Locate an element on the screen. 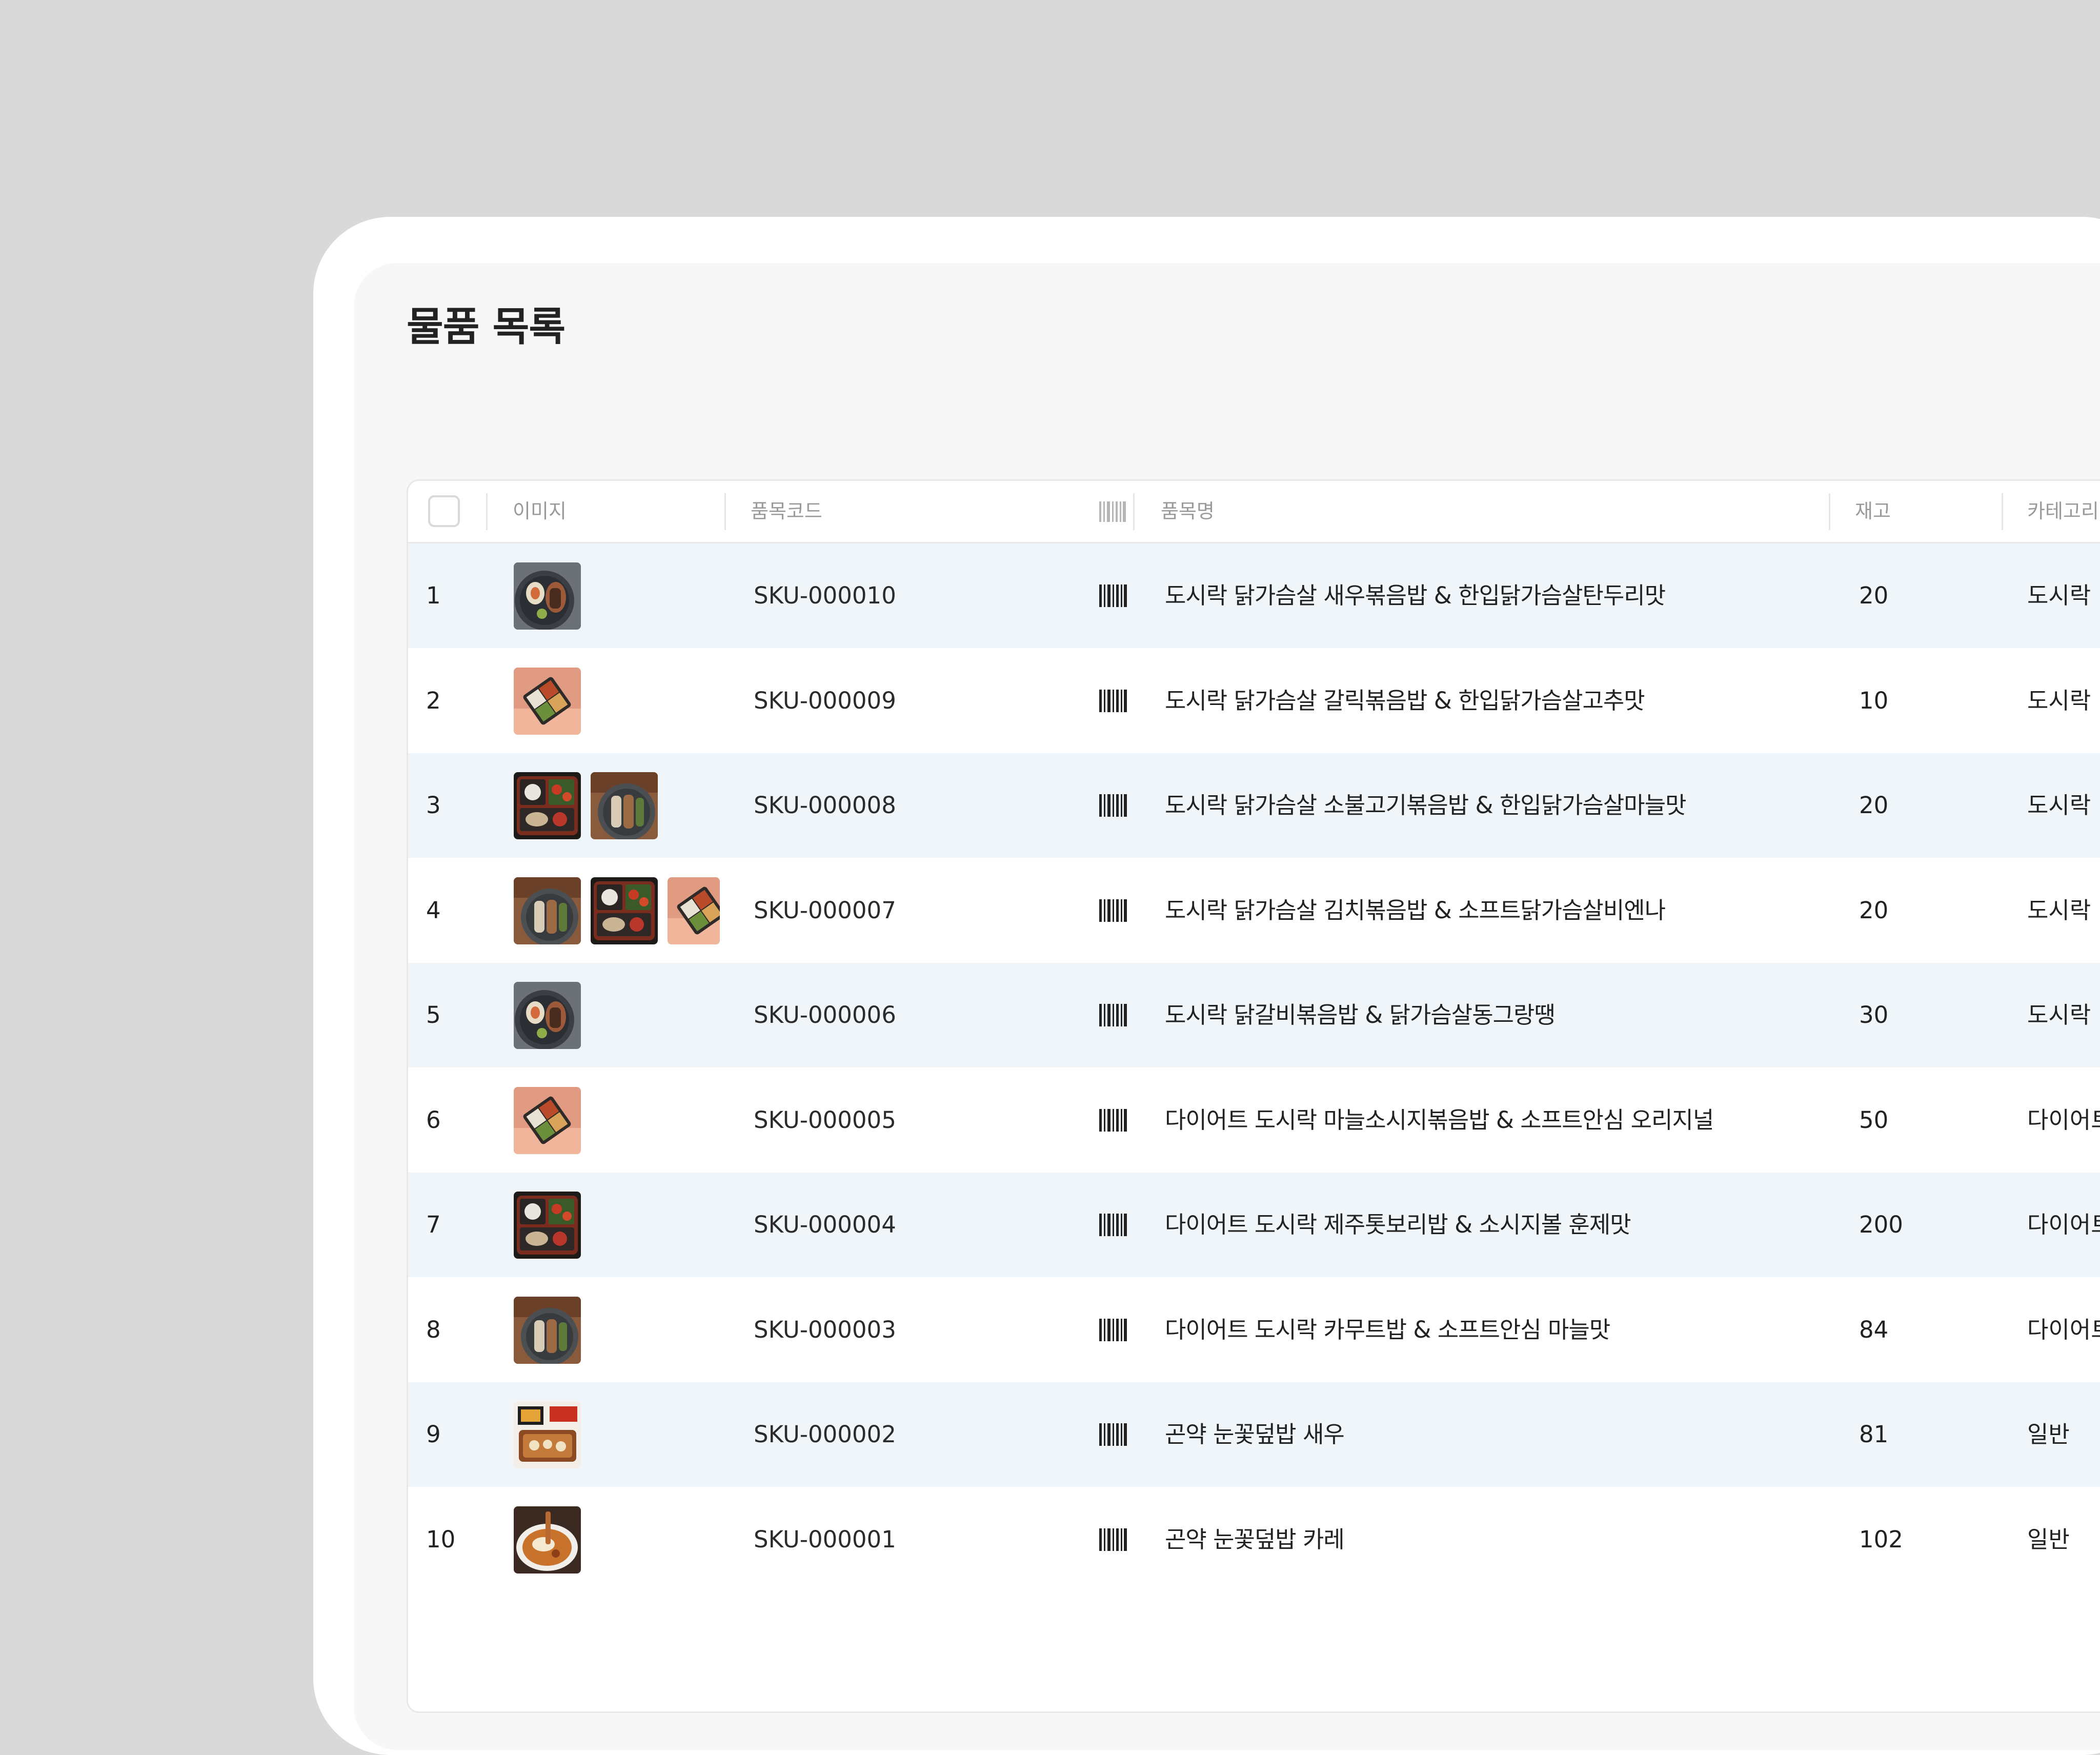 The image size is (2100, 1755). item-name: 다이어트 도시락 마늘소시지볶음밥 & 소프트안심 오리지널 is located at coordinates (1439, 1120).